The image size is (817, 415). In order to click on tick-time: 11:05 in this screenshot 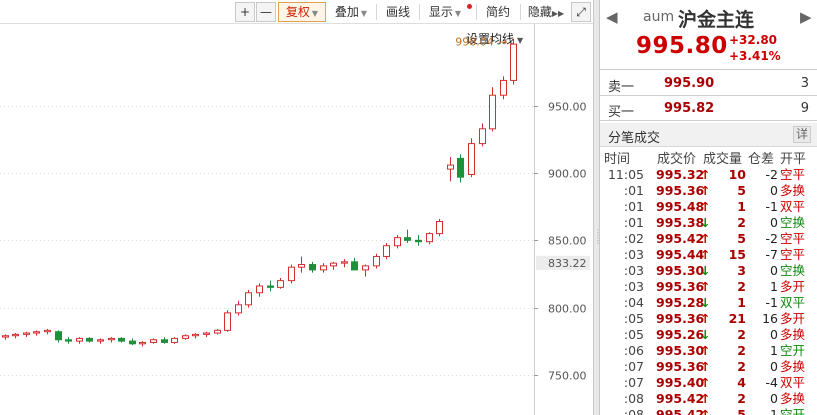, I will do `click(625, 174)`.